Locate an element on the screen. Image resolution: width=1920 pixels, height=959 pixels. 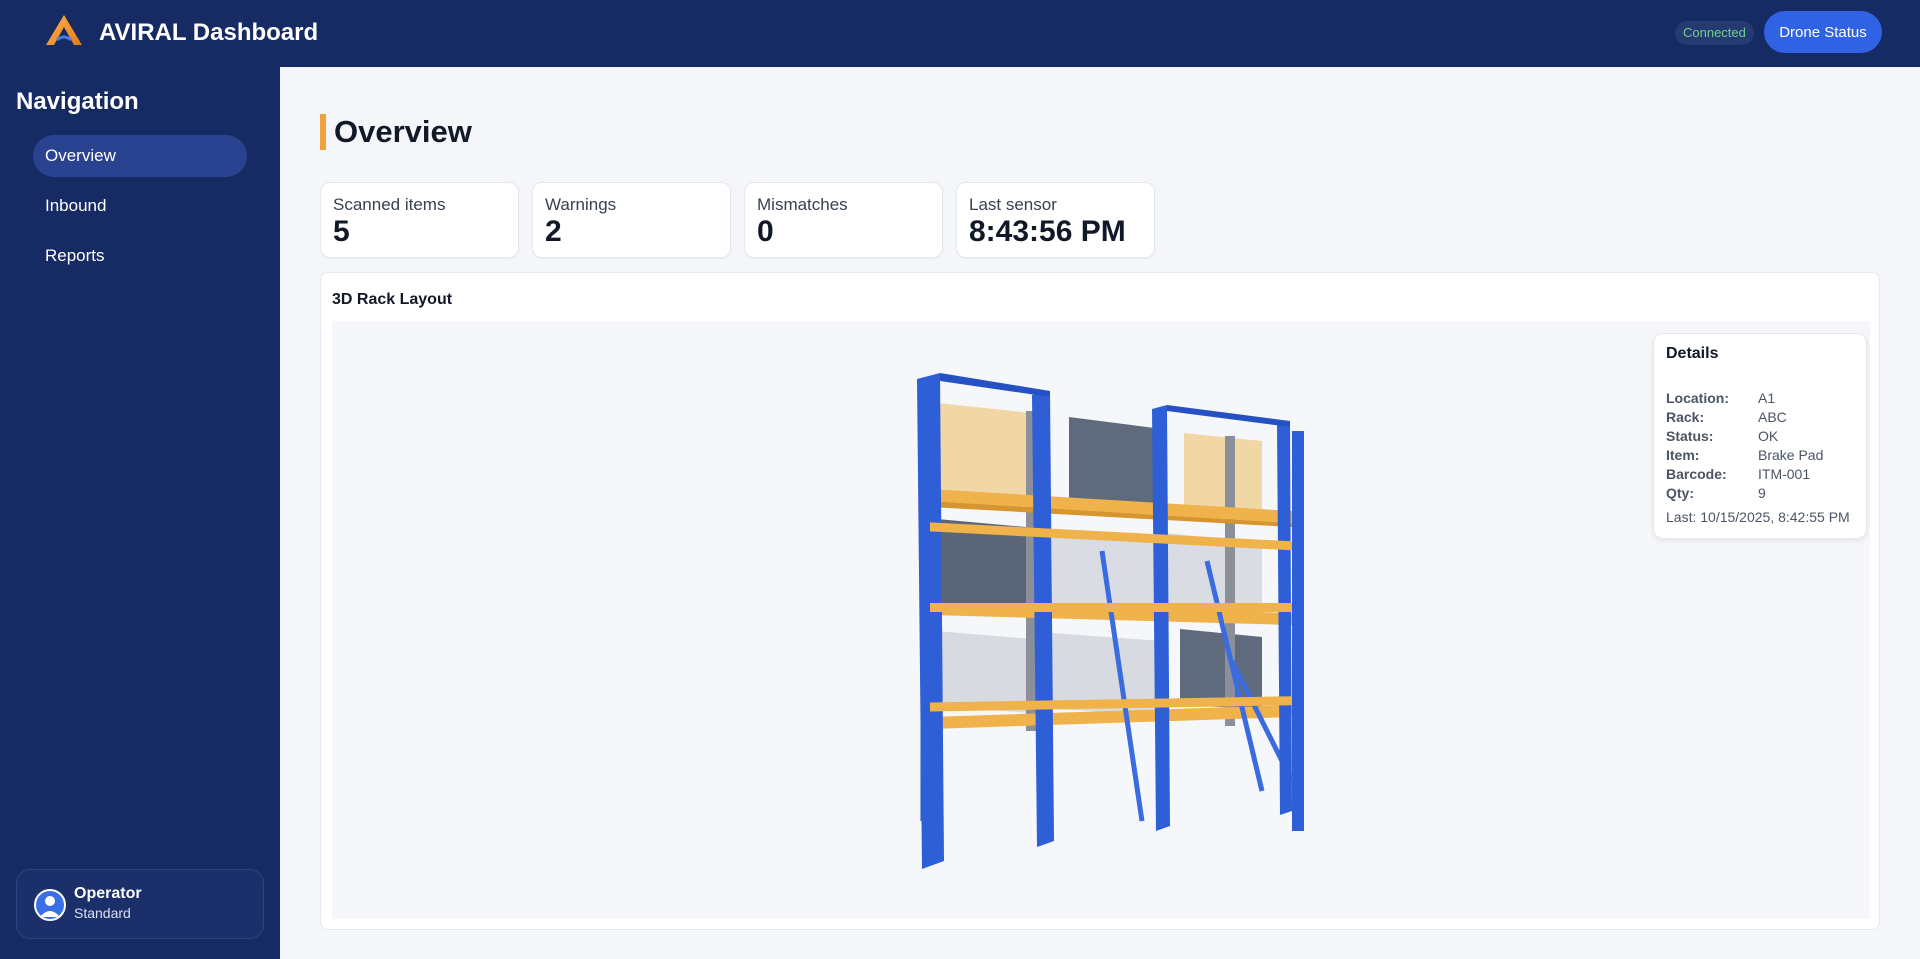
details-title: Details is located at coordinates (1692, 353).